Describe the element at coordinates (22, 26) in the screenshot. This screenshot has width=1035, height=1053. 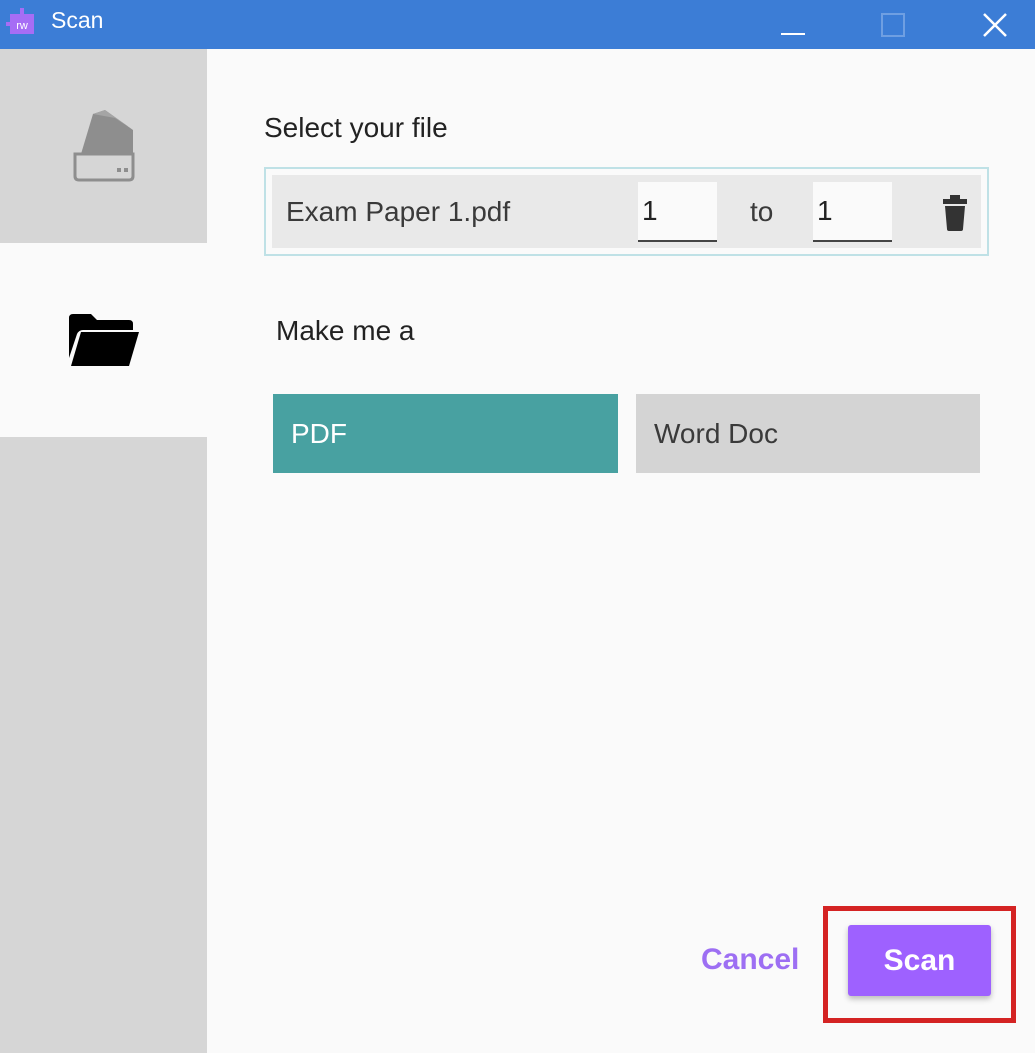
I see `svg-text: rw` at that location.